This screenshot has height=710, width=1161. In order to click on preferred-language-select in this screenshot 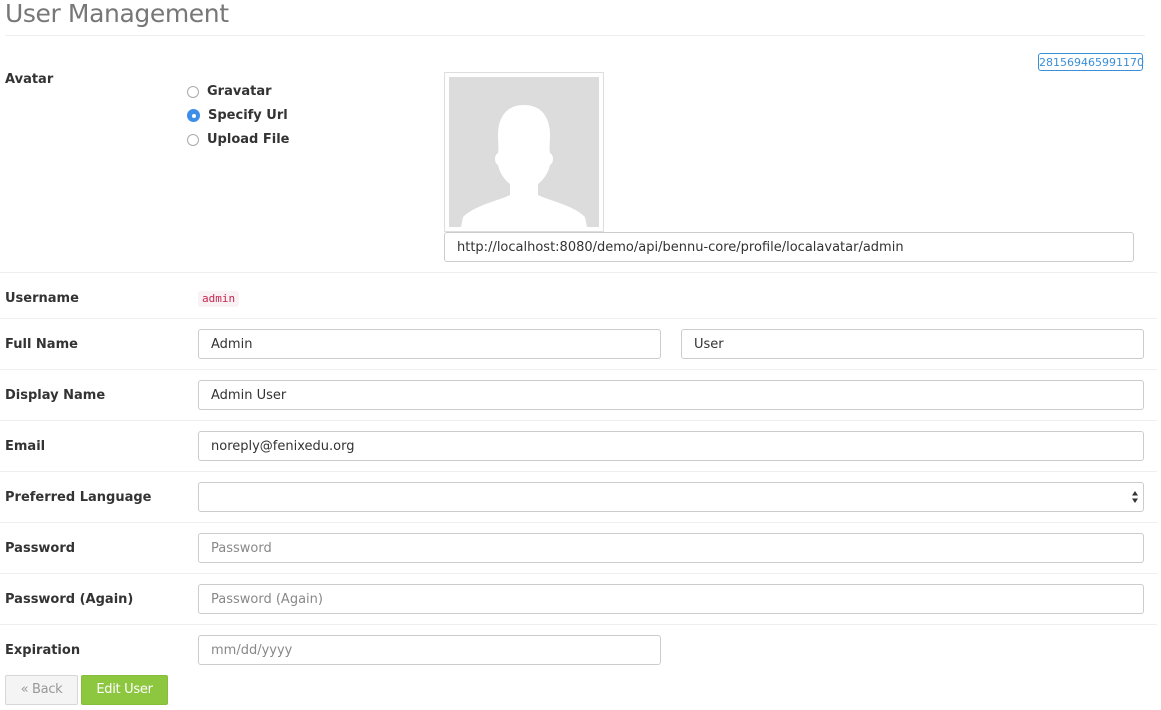, I will do `click(671, 497)`.